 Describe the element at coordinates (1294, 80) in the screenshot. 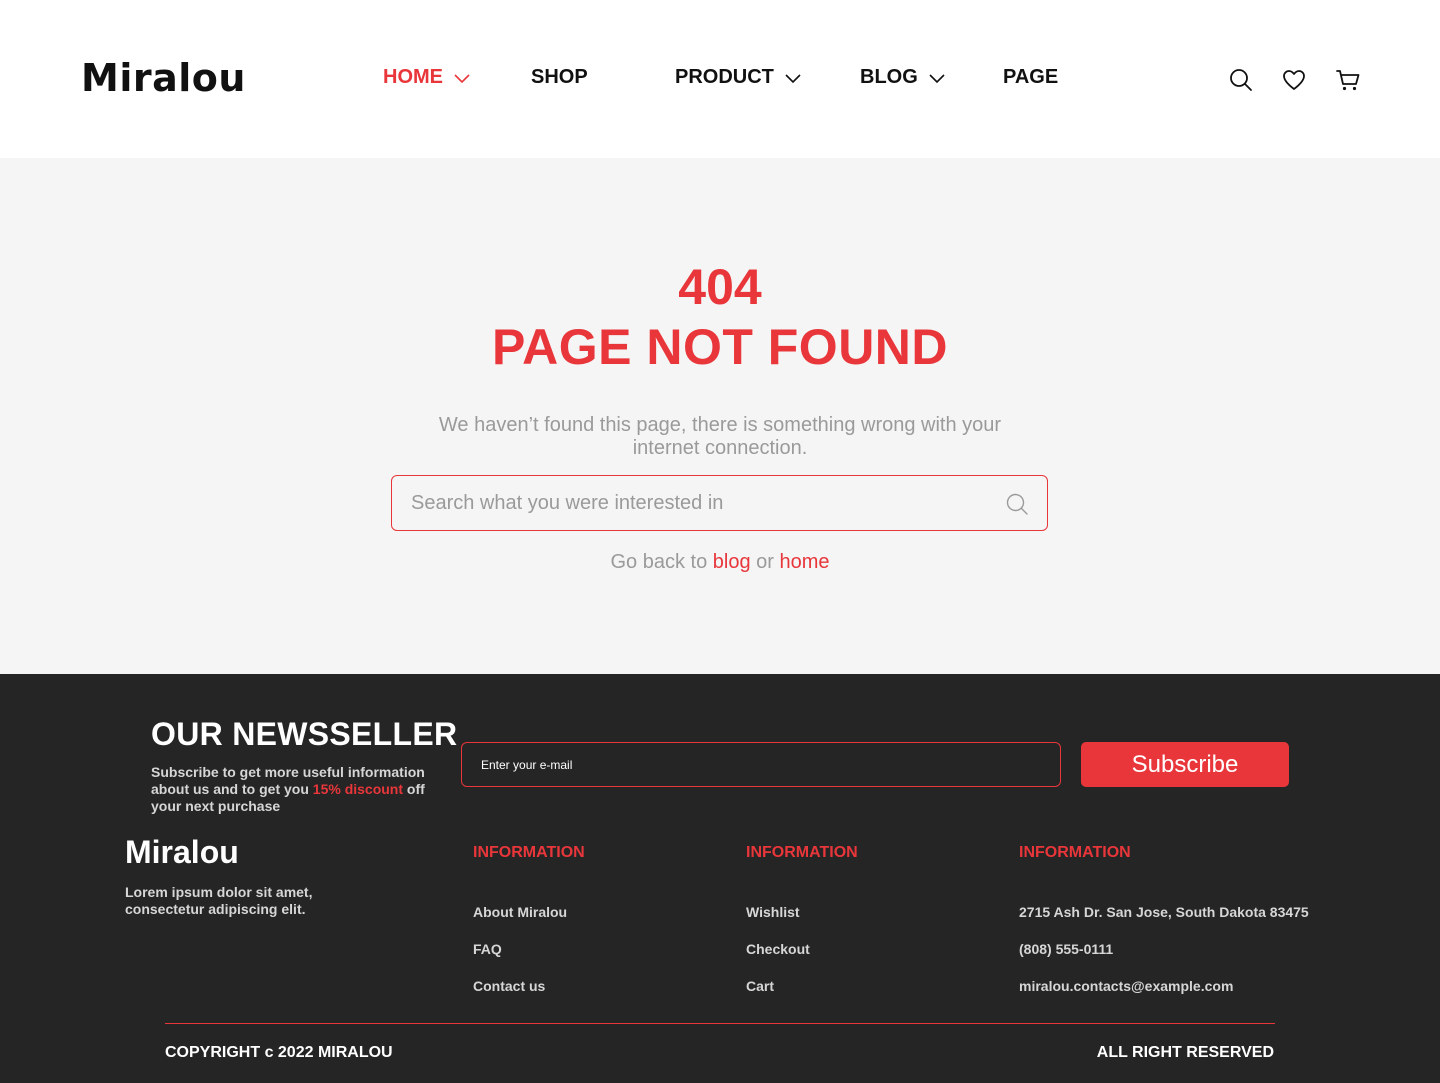

I see `heart-icon` at that location.